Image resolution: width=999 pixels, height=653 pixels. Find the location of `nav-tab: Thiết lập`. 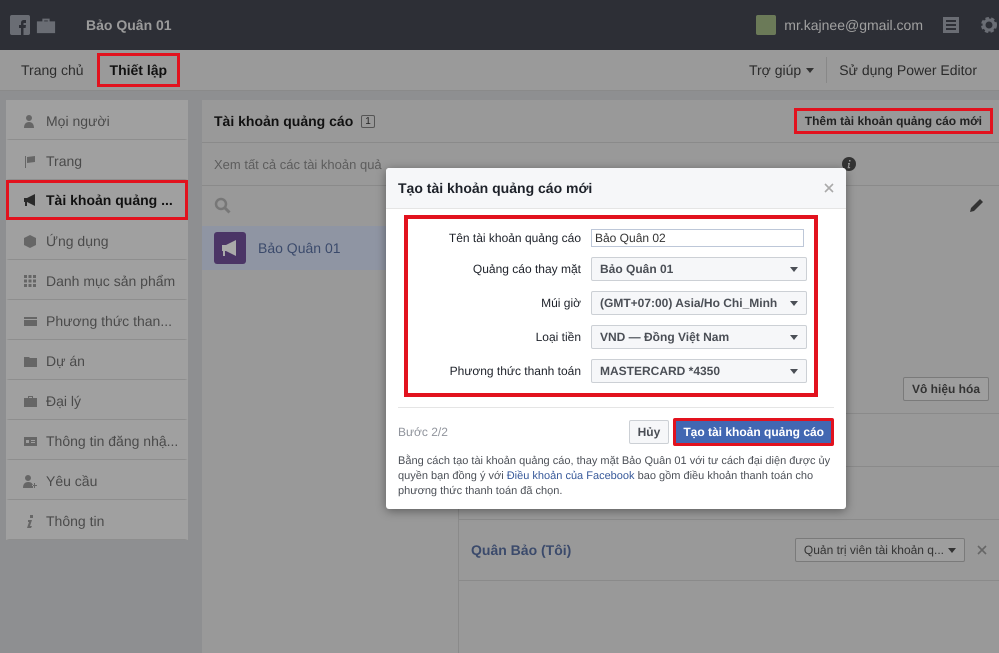

nav-tab: Thiết lập is located at coordinates (138, 70).